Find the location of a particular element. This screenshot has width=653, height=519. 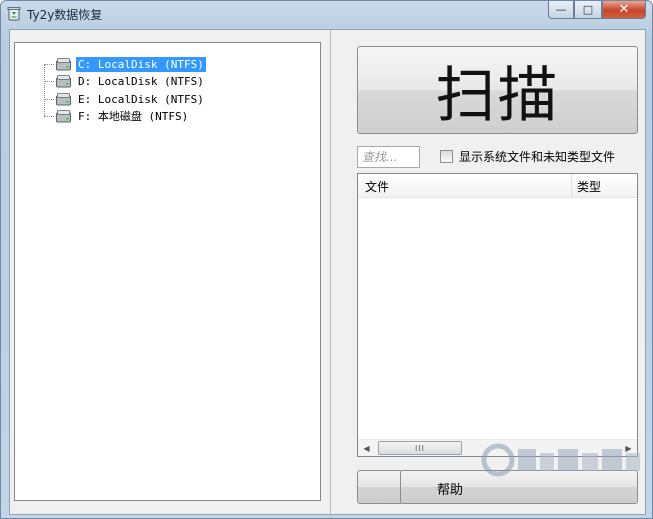

column-header-type: 类型 is located at coordinates (589, 186).